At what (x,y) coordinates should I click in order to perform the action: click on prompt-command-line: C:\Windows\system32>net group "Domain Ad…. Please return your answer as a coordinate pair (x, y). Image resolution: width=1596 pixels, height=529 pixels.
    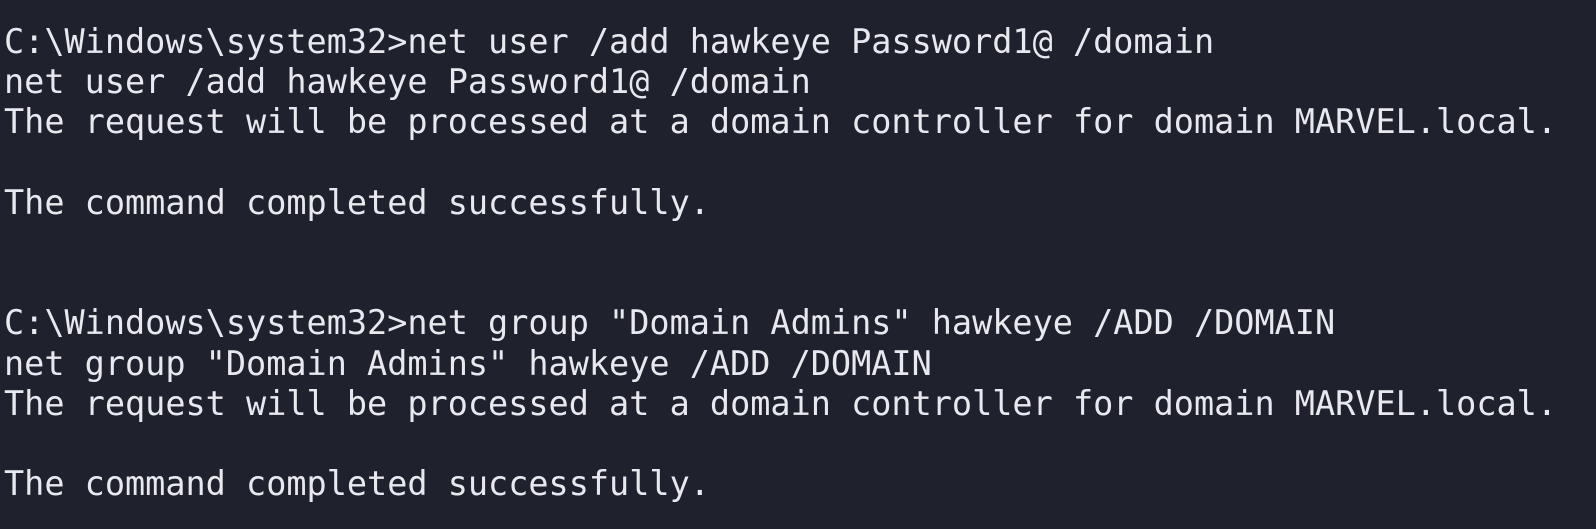
    Looking at the image, I should click on (670, 323).